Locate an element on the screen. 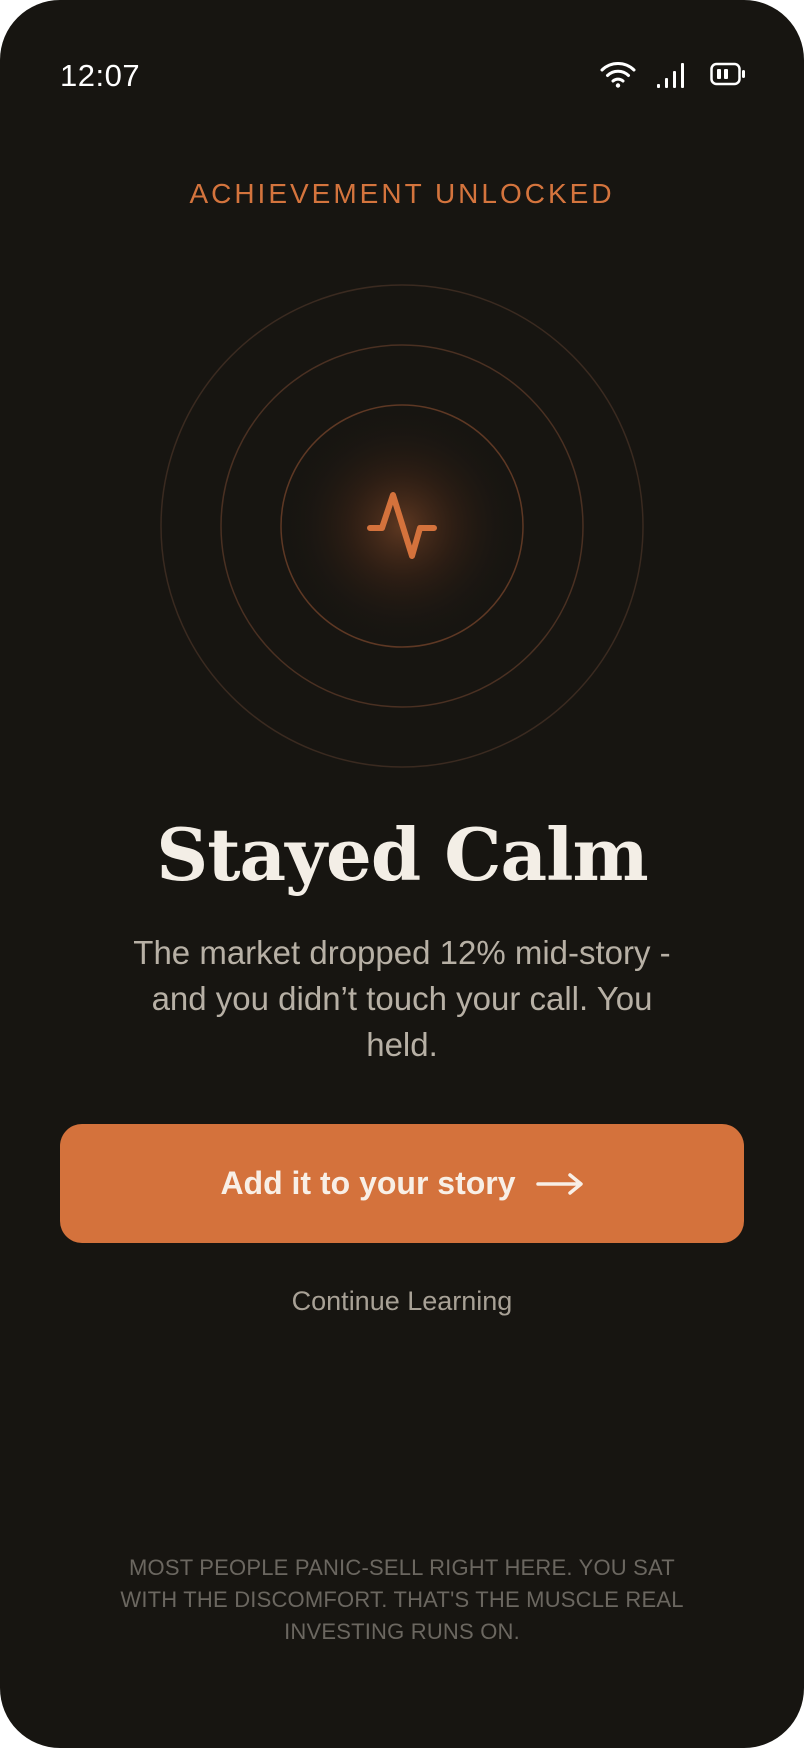 This screenshot has height=1748, width=804. status-icons is located at coordinates (673, 74).